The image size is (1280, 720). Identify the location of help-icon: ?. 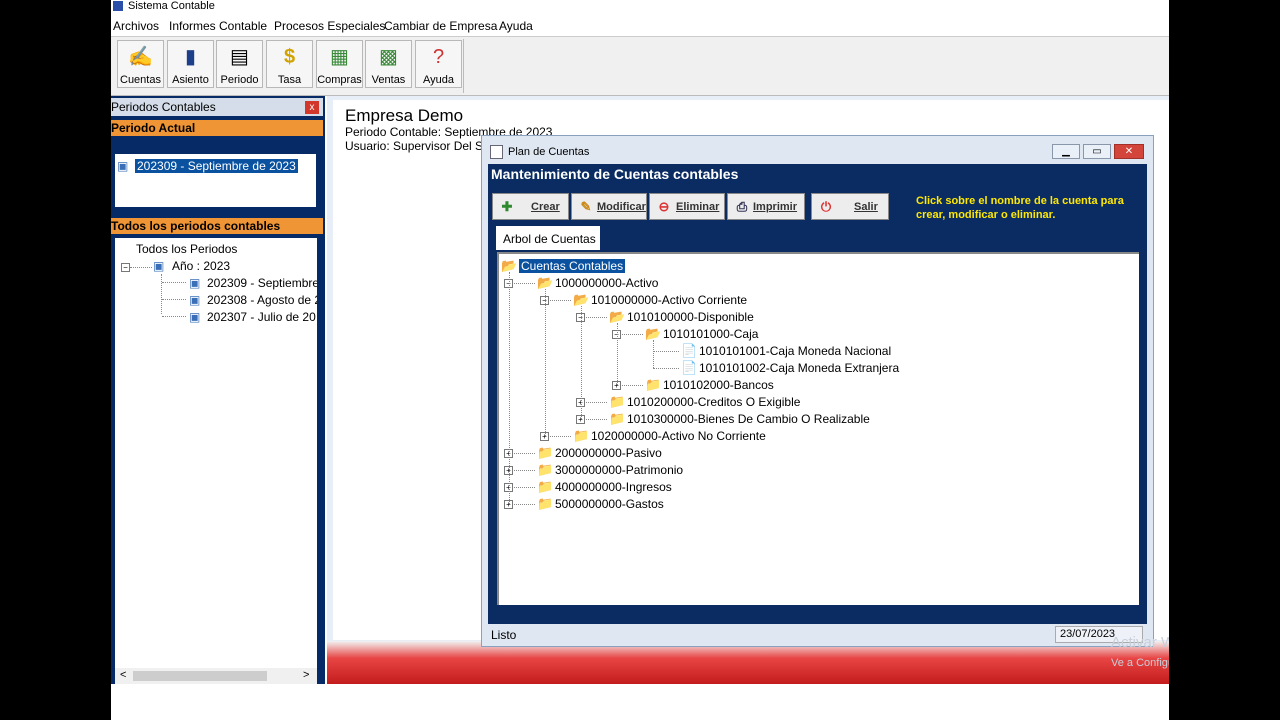
(438, 57).